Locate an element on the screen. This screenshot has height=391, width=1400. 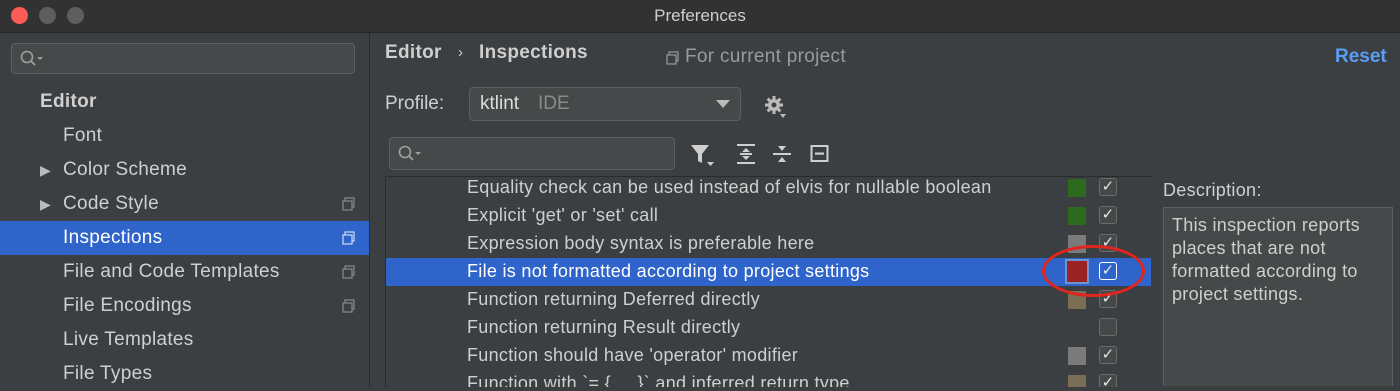
inspection-search-input is located at coordinates (532, 153).